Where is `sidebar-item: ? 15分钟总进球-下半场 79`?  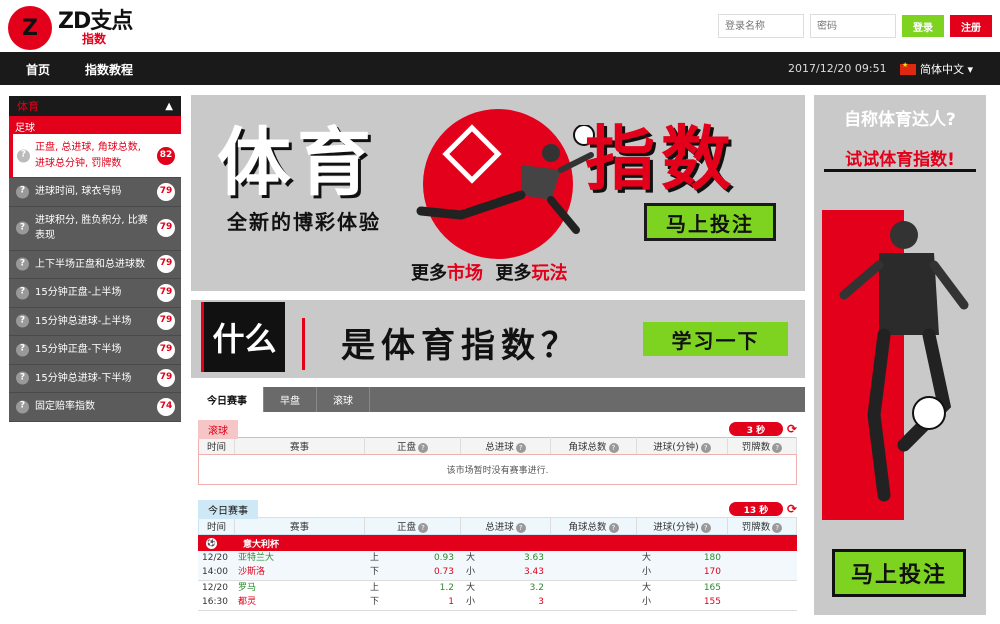
sidebar-item: ? 15分钟总进球-下半场 79 is located at coordinates (95, 379).